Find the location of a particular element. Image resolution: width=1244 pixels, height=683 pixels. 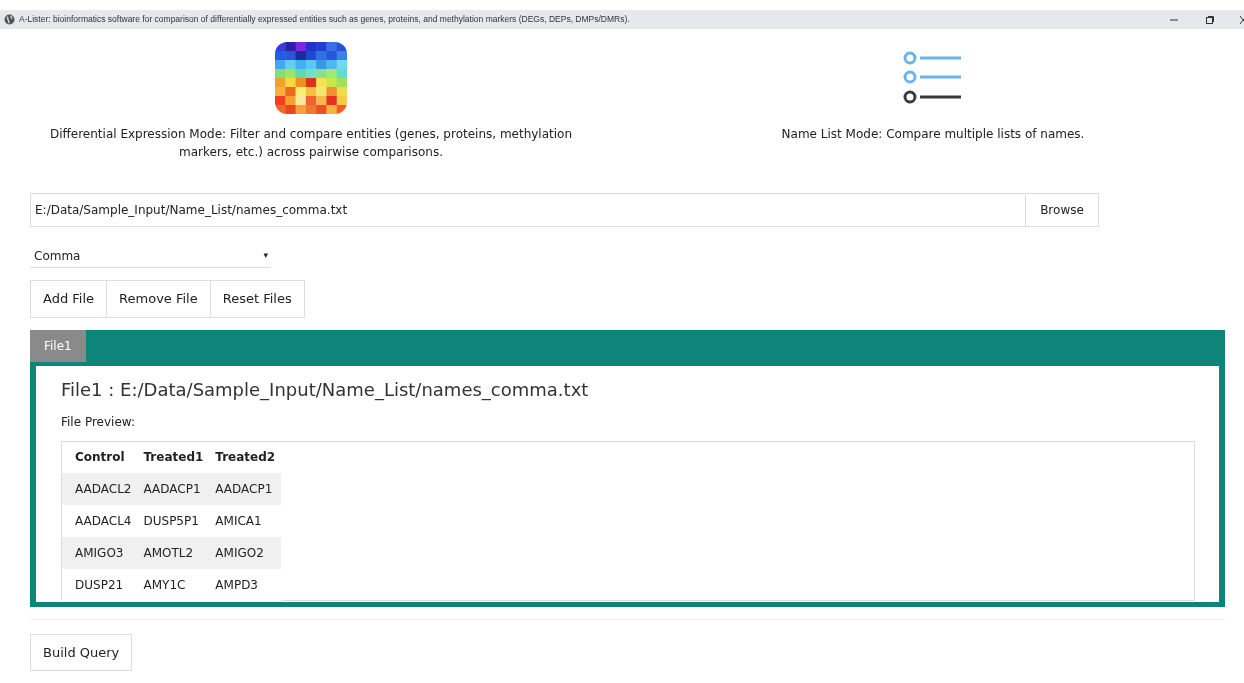

table-cell: DUSP21 is located at coordinates (100, 584).